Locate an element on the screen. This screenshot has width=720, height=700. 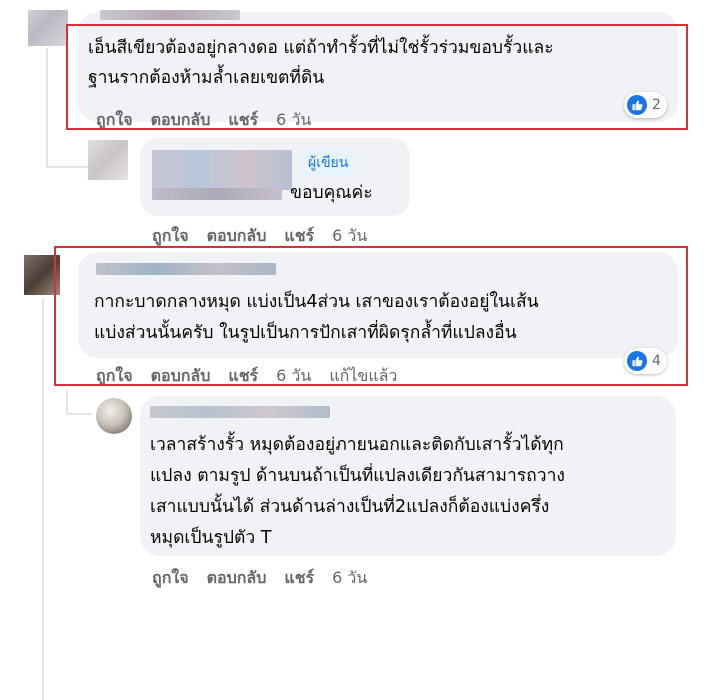
edited-label: แก้ไขแล้ว is located at coordinates (363, 375).